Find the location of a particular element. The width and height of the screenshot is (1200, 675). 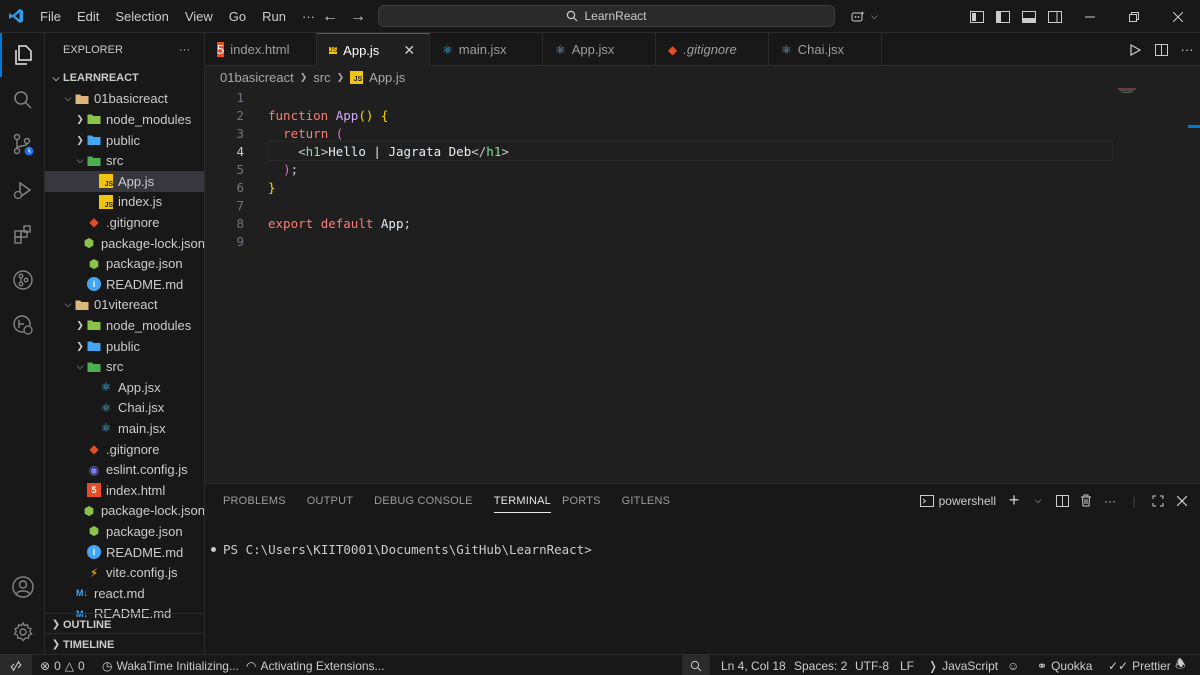

menu-go: Go is located at coordinates (237, 16).